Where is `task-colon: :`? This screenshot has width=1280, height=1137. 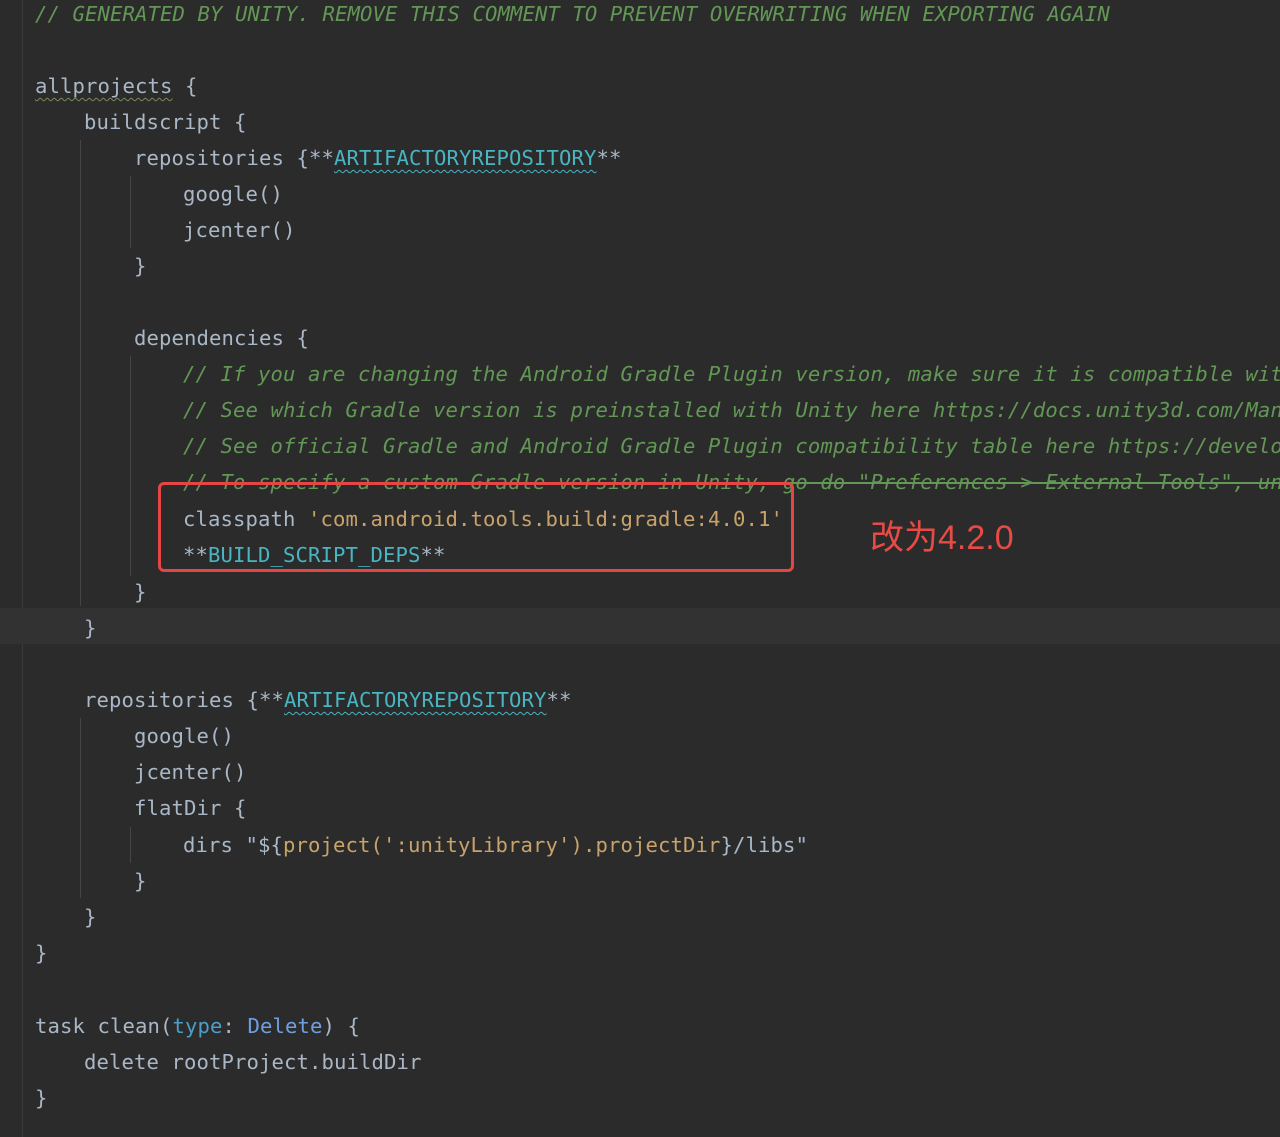 task-colon: : is located at coordinates (235, 1026).